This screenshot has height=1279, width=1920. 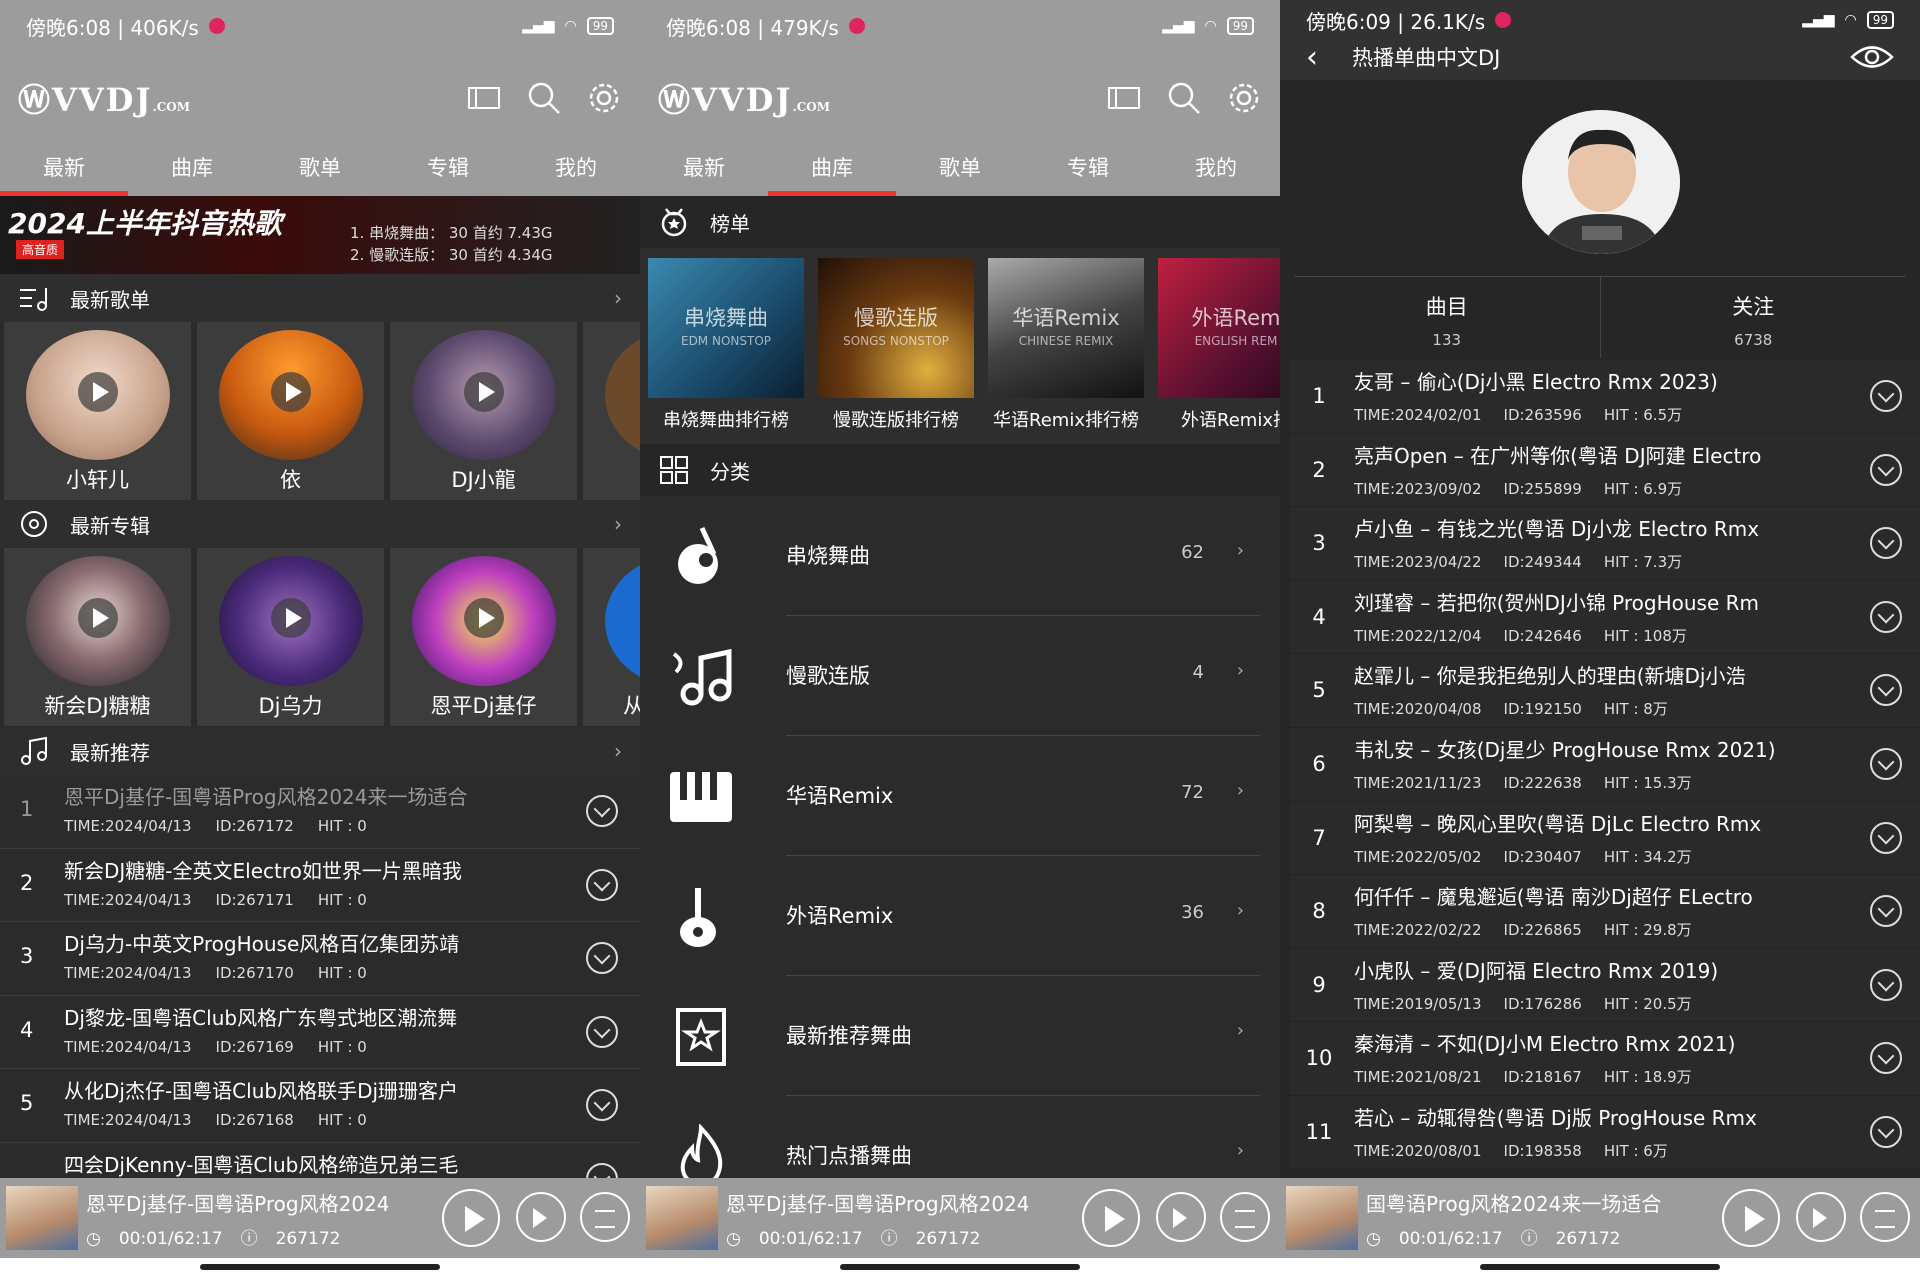 I want to click on playlist-tile: 依, so click(x=290, y=411).